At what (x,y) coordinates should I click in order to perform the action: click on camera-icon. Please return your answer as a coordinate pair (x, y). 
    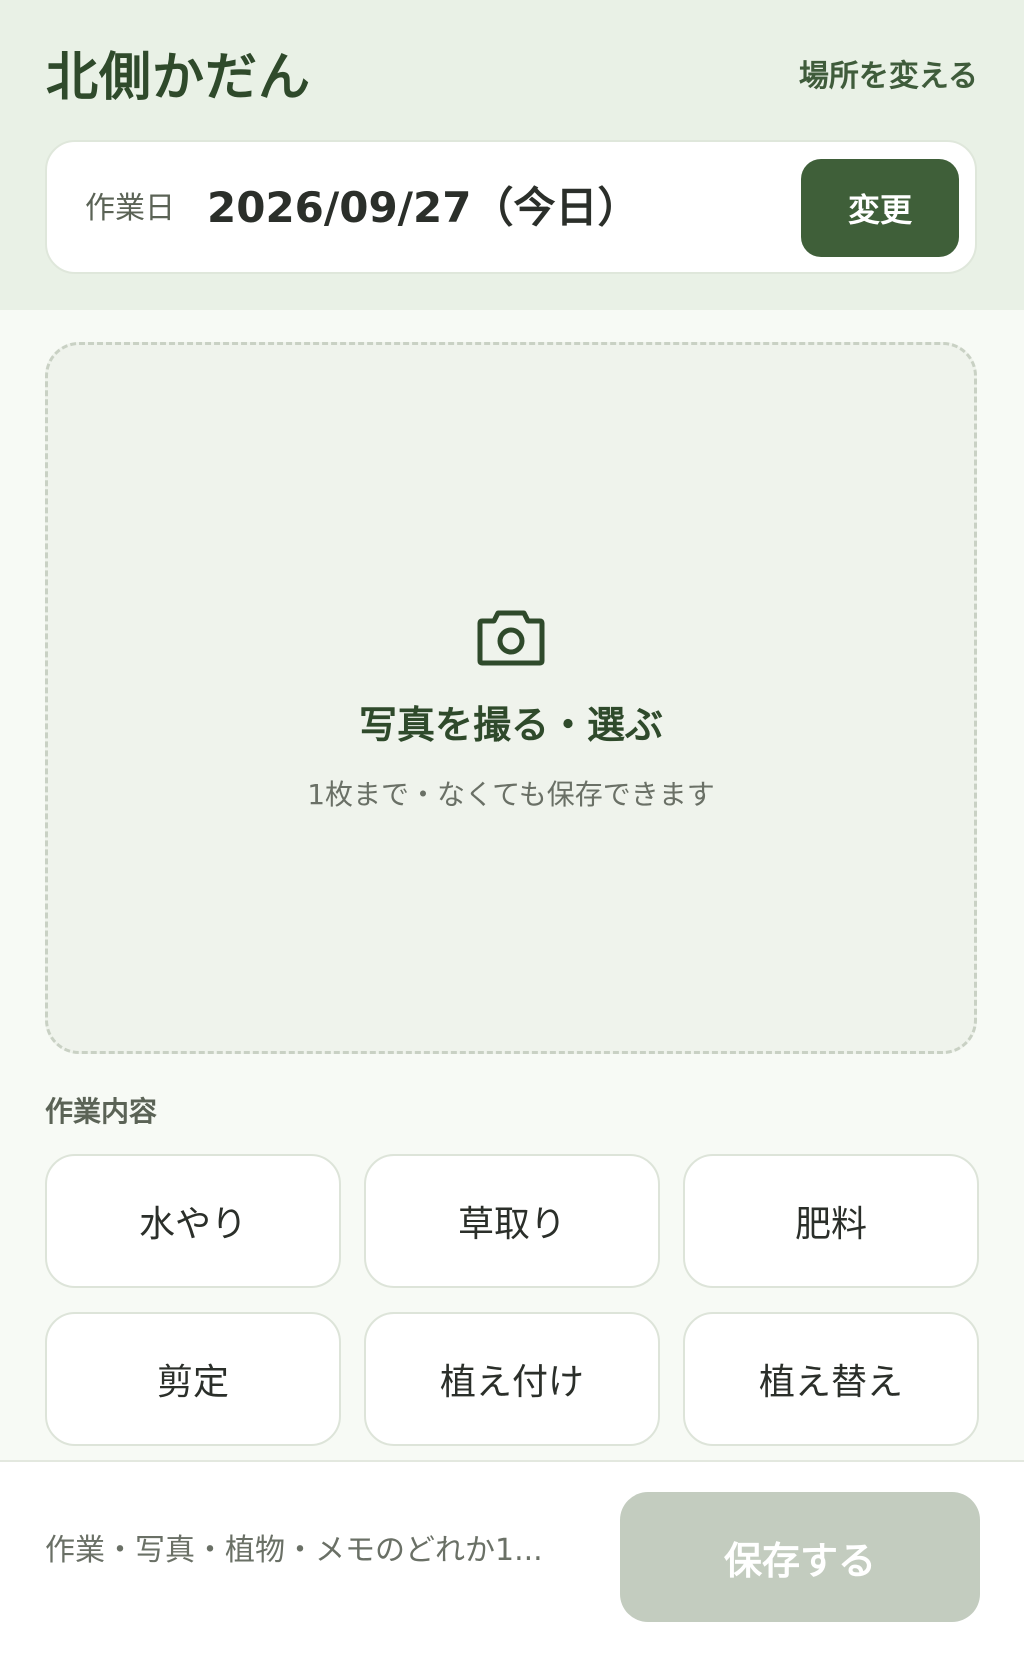
    Looking at the image, I should click on (511, 638).